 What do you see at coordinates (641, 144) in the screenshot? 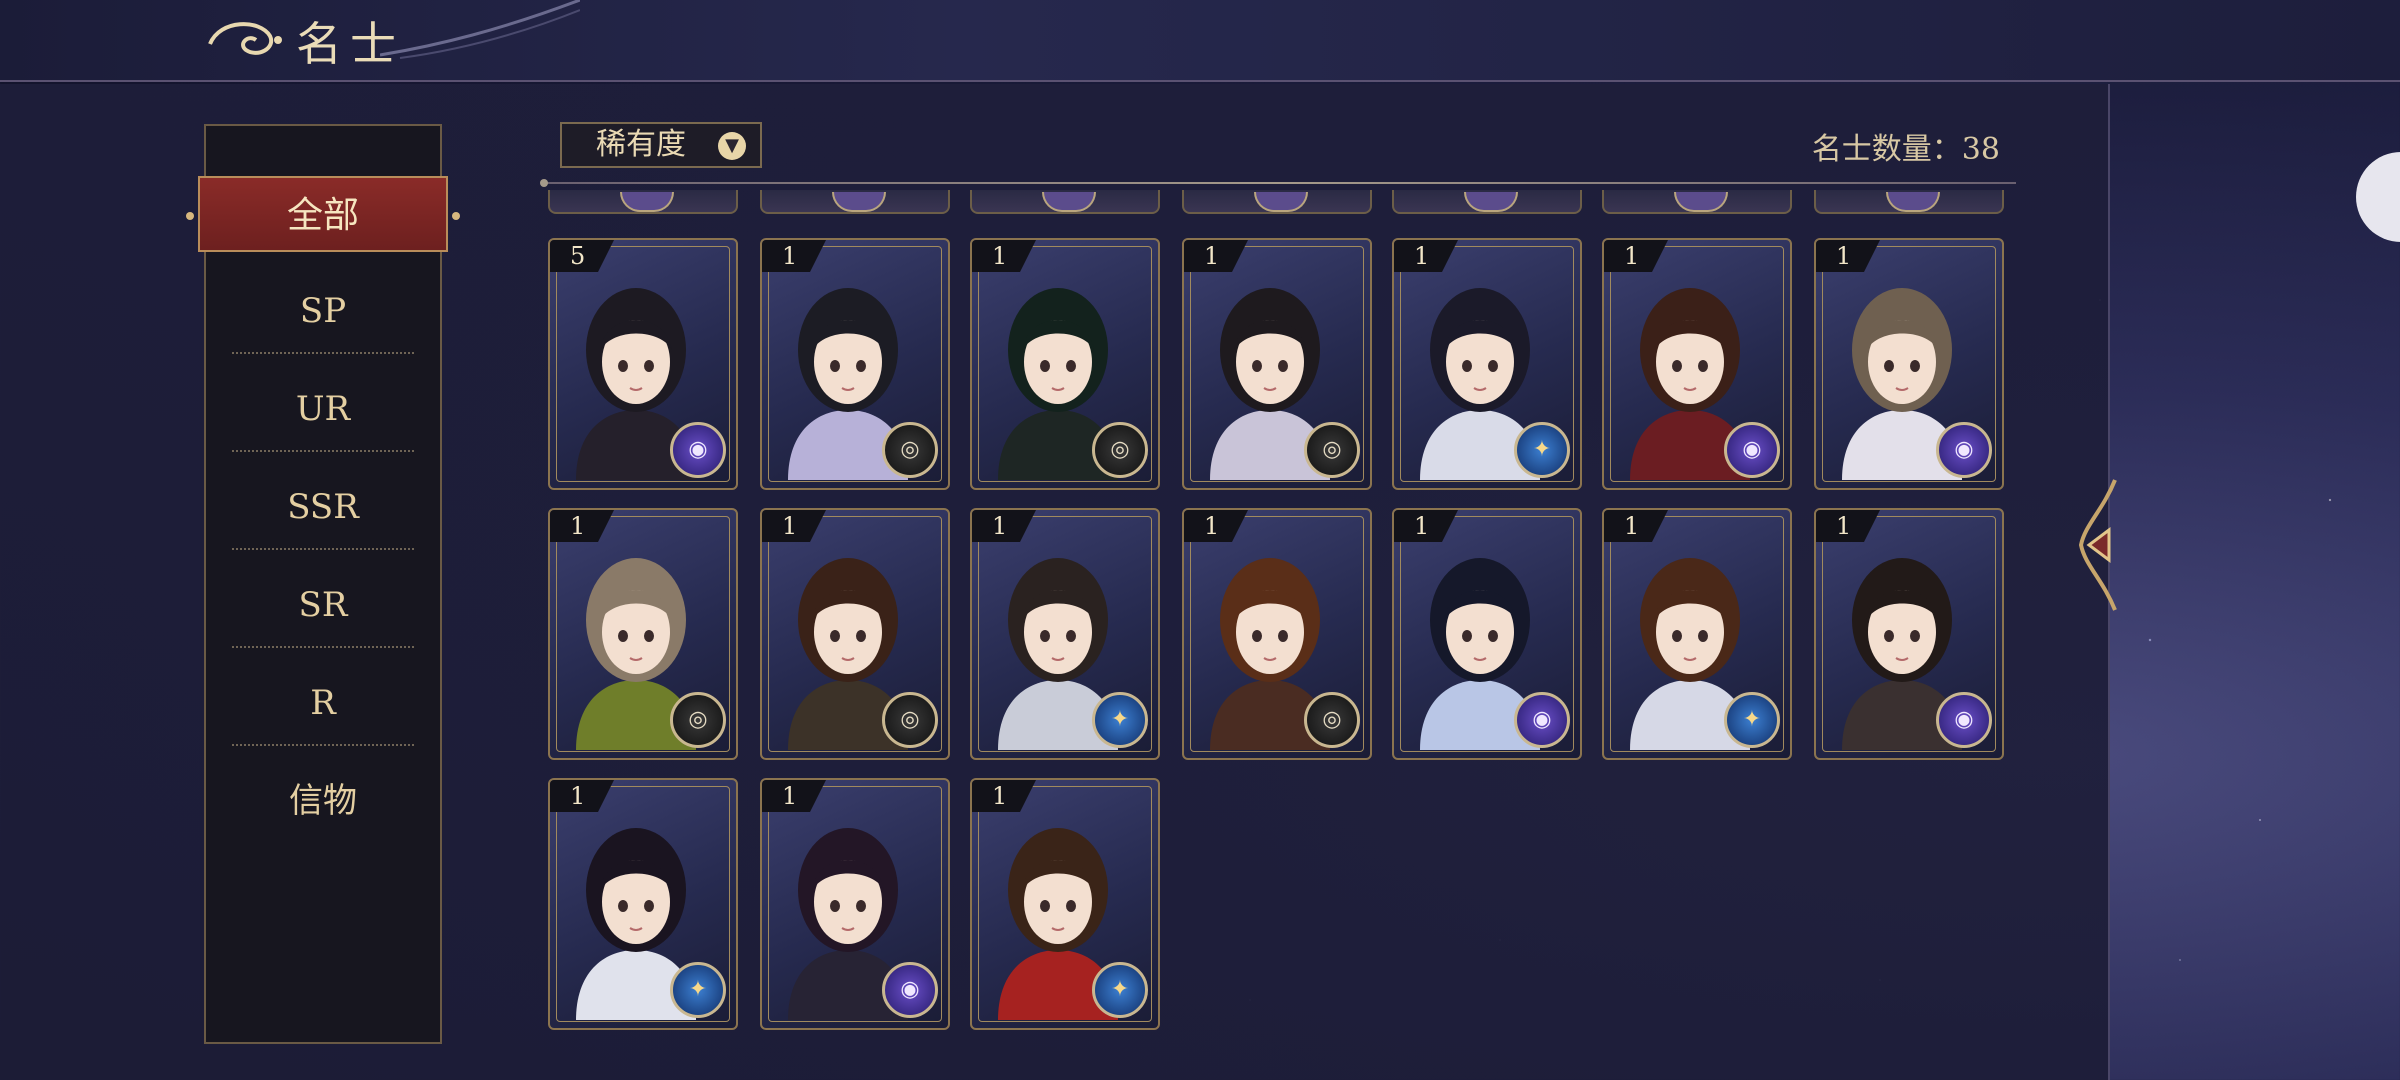
I see `filter-label: 稀有度` at bounding box center [641, 144].